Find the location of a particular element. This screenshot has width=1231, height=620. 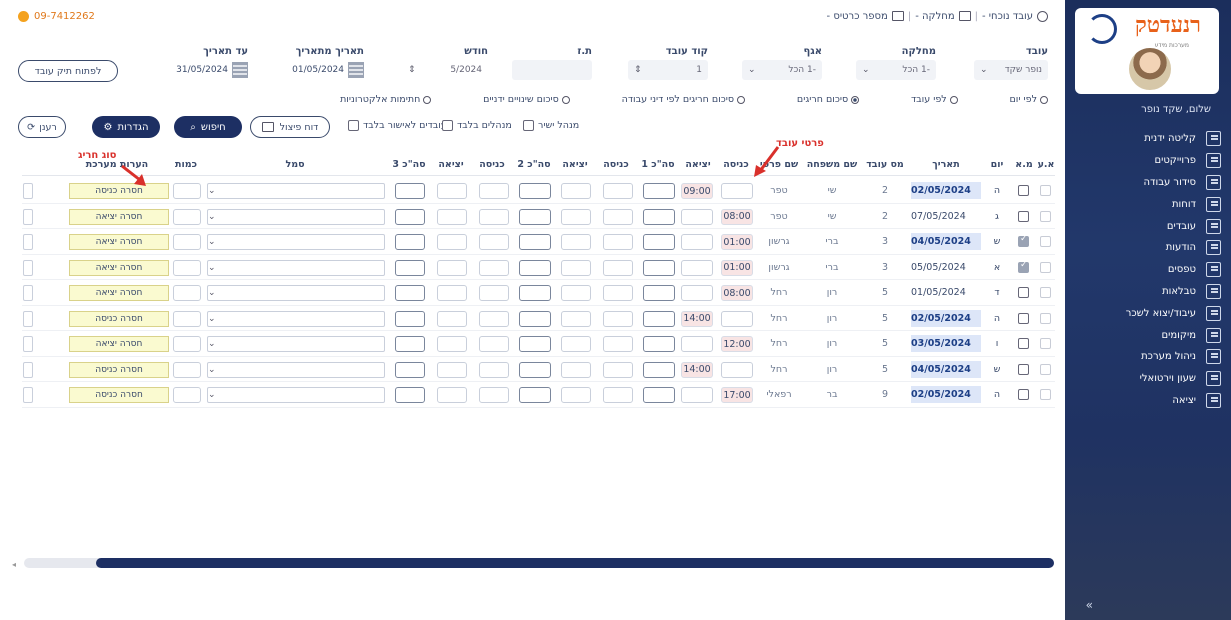

table-row: ו 03/05/2024 5 רון רחל 12:00 ⌄ חסרה יציאה is located at coordinates (538, 344).